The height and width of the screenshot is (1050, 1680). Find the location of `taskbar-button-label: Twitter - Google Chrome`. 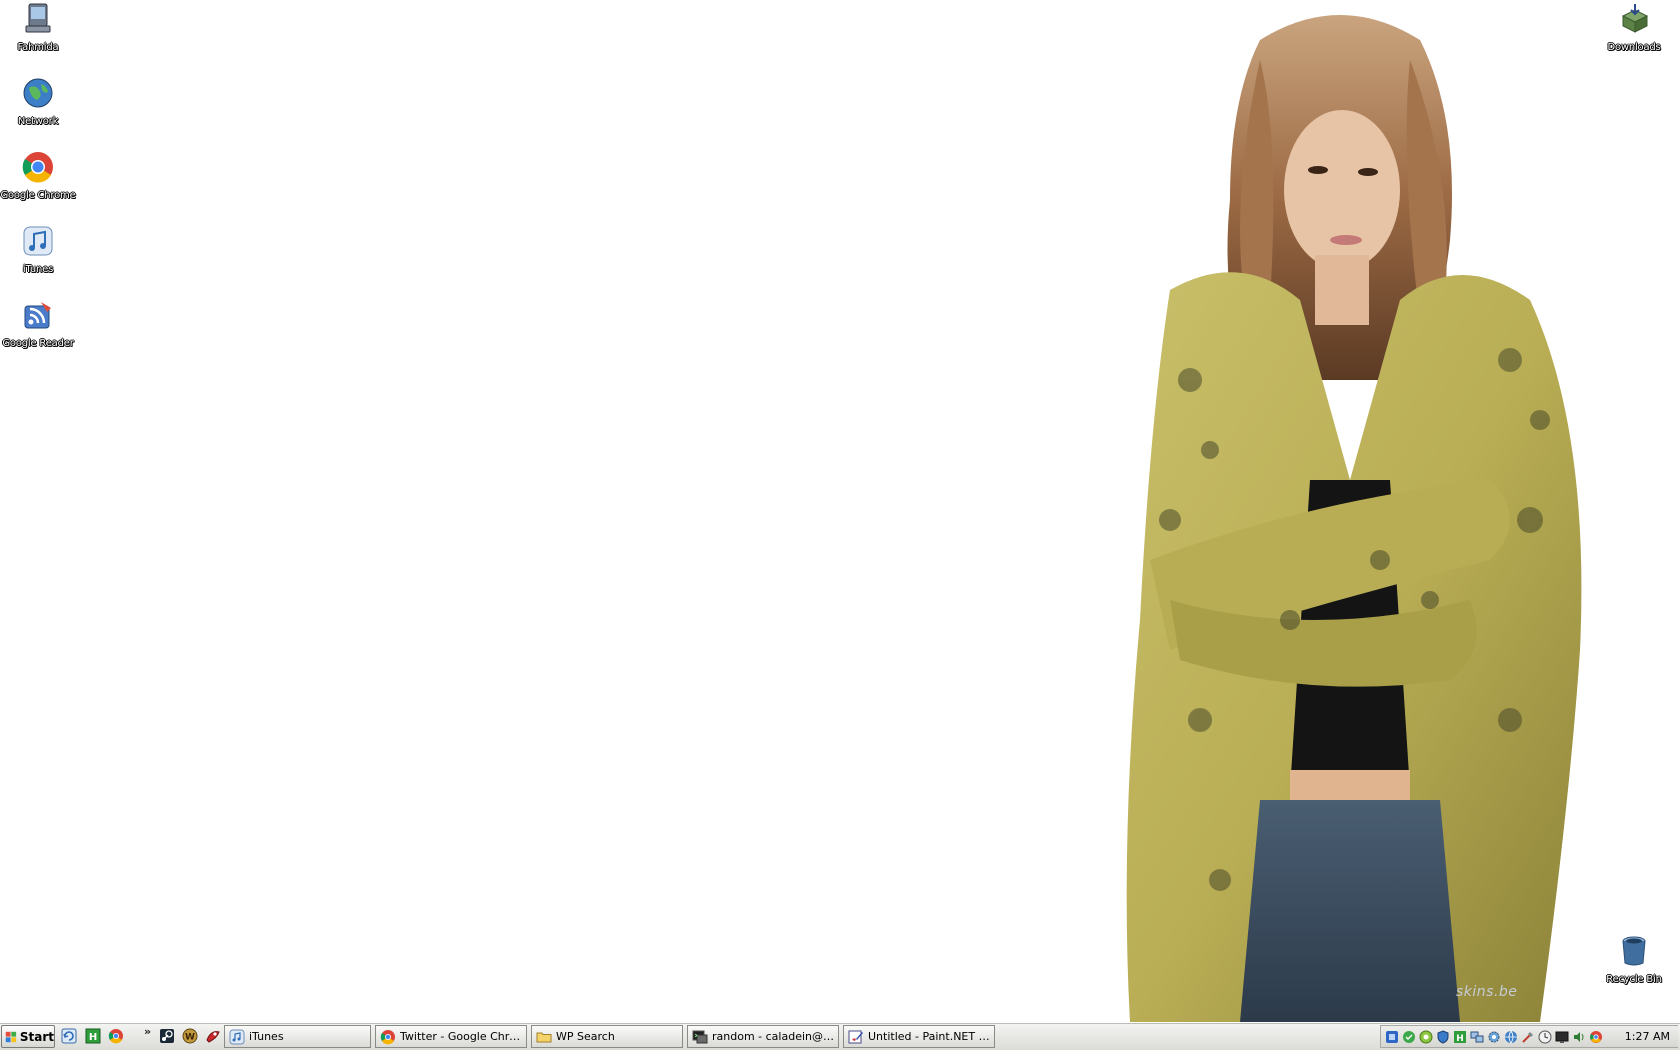

taskbar-button-label: Twitter - Google Chrome is located at coordinates (463, 1036).